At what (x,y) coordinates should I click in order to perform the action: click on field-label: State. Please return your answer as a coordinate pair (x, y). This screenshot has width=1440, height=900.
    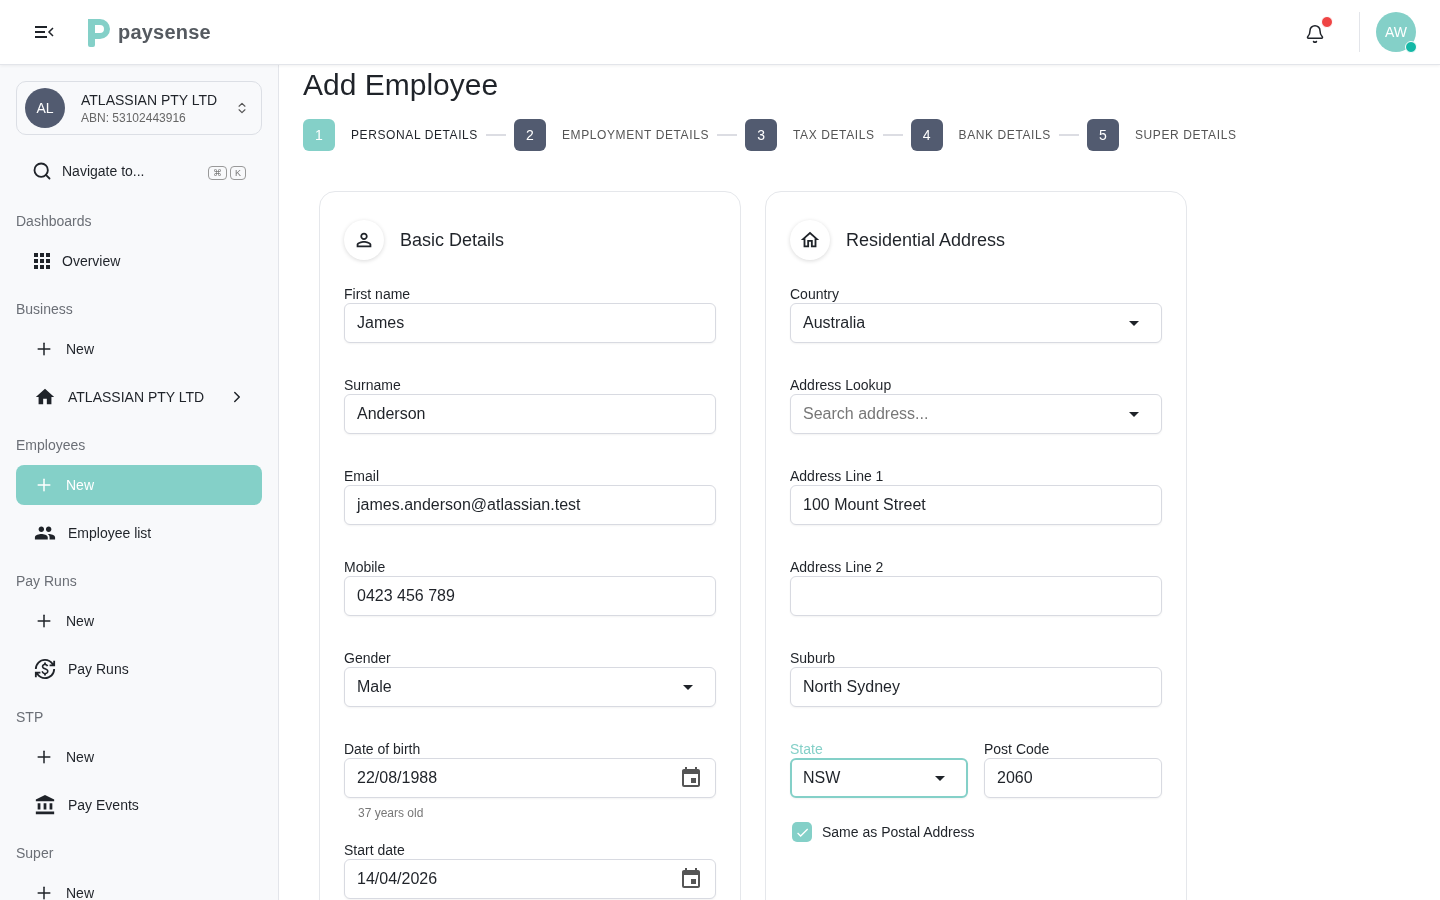
    Looking at the image, I should click on (807, 749).